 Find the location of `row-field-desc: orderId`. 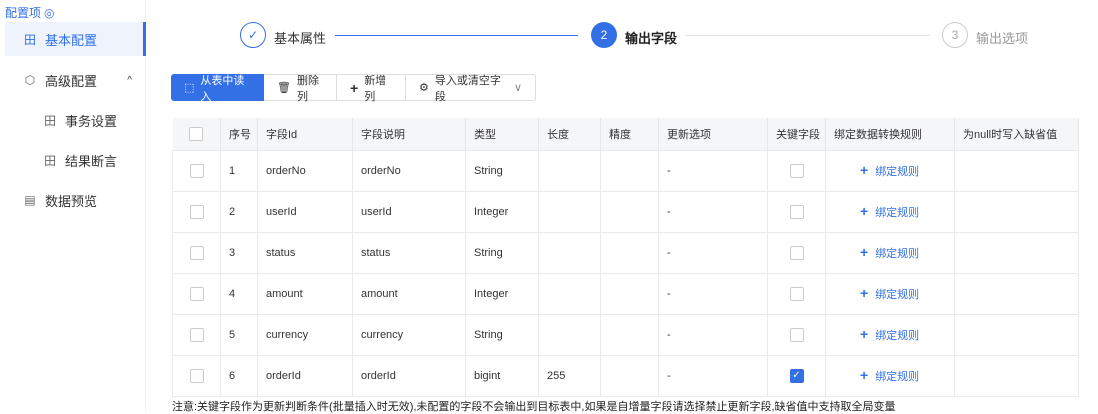

row-field-desc: orderId is located at coordinates (409, 375).